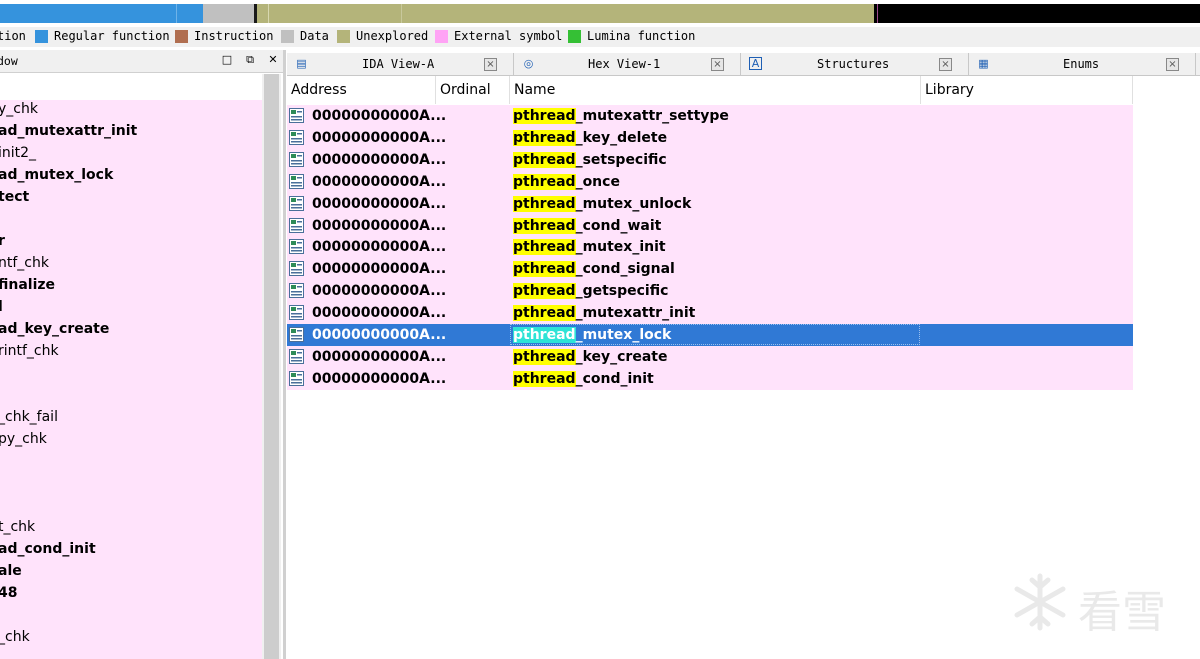  Describe the element at coordinates (2, 241) in the screenshot. I see `function-list-item: r` at that location.